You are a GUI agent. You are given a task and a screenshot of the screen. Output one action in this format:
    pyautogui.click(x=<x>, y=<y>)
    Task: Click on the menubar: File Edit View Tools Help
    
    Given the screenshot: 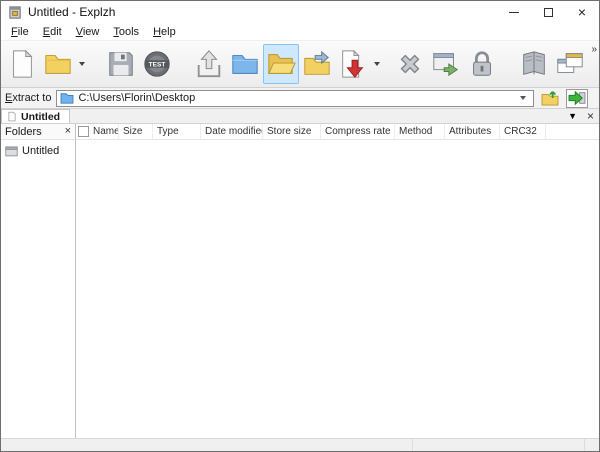 What is the action you would take?
    pyautogui.click(x=300, y=32)
    